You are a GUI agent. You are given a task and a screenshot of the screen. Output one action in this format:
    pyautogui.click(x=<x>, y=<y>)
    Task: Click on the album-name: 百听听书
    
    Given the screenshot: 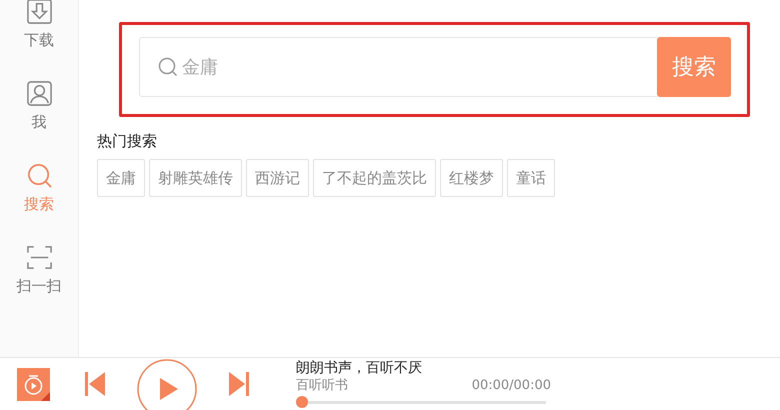 What is the action you would take?
    pyautogui.click(x=322, y=386)
    